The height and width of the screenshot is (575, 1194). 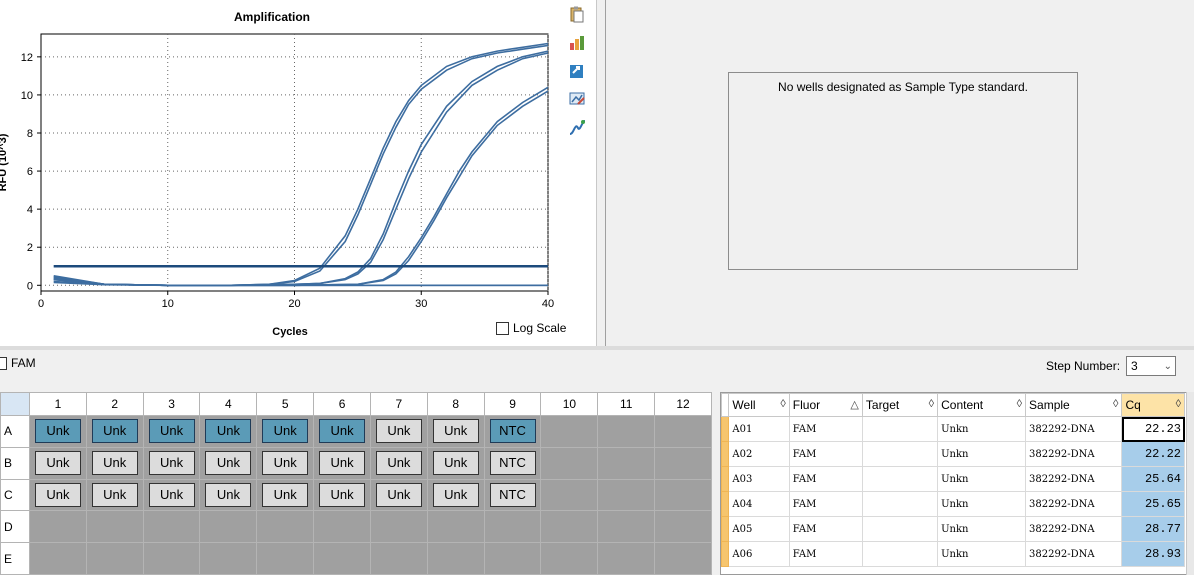 I want to click on plate-column-header: 3, so click(x=171, y=404).